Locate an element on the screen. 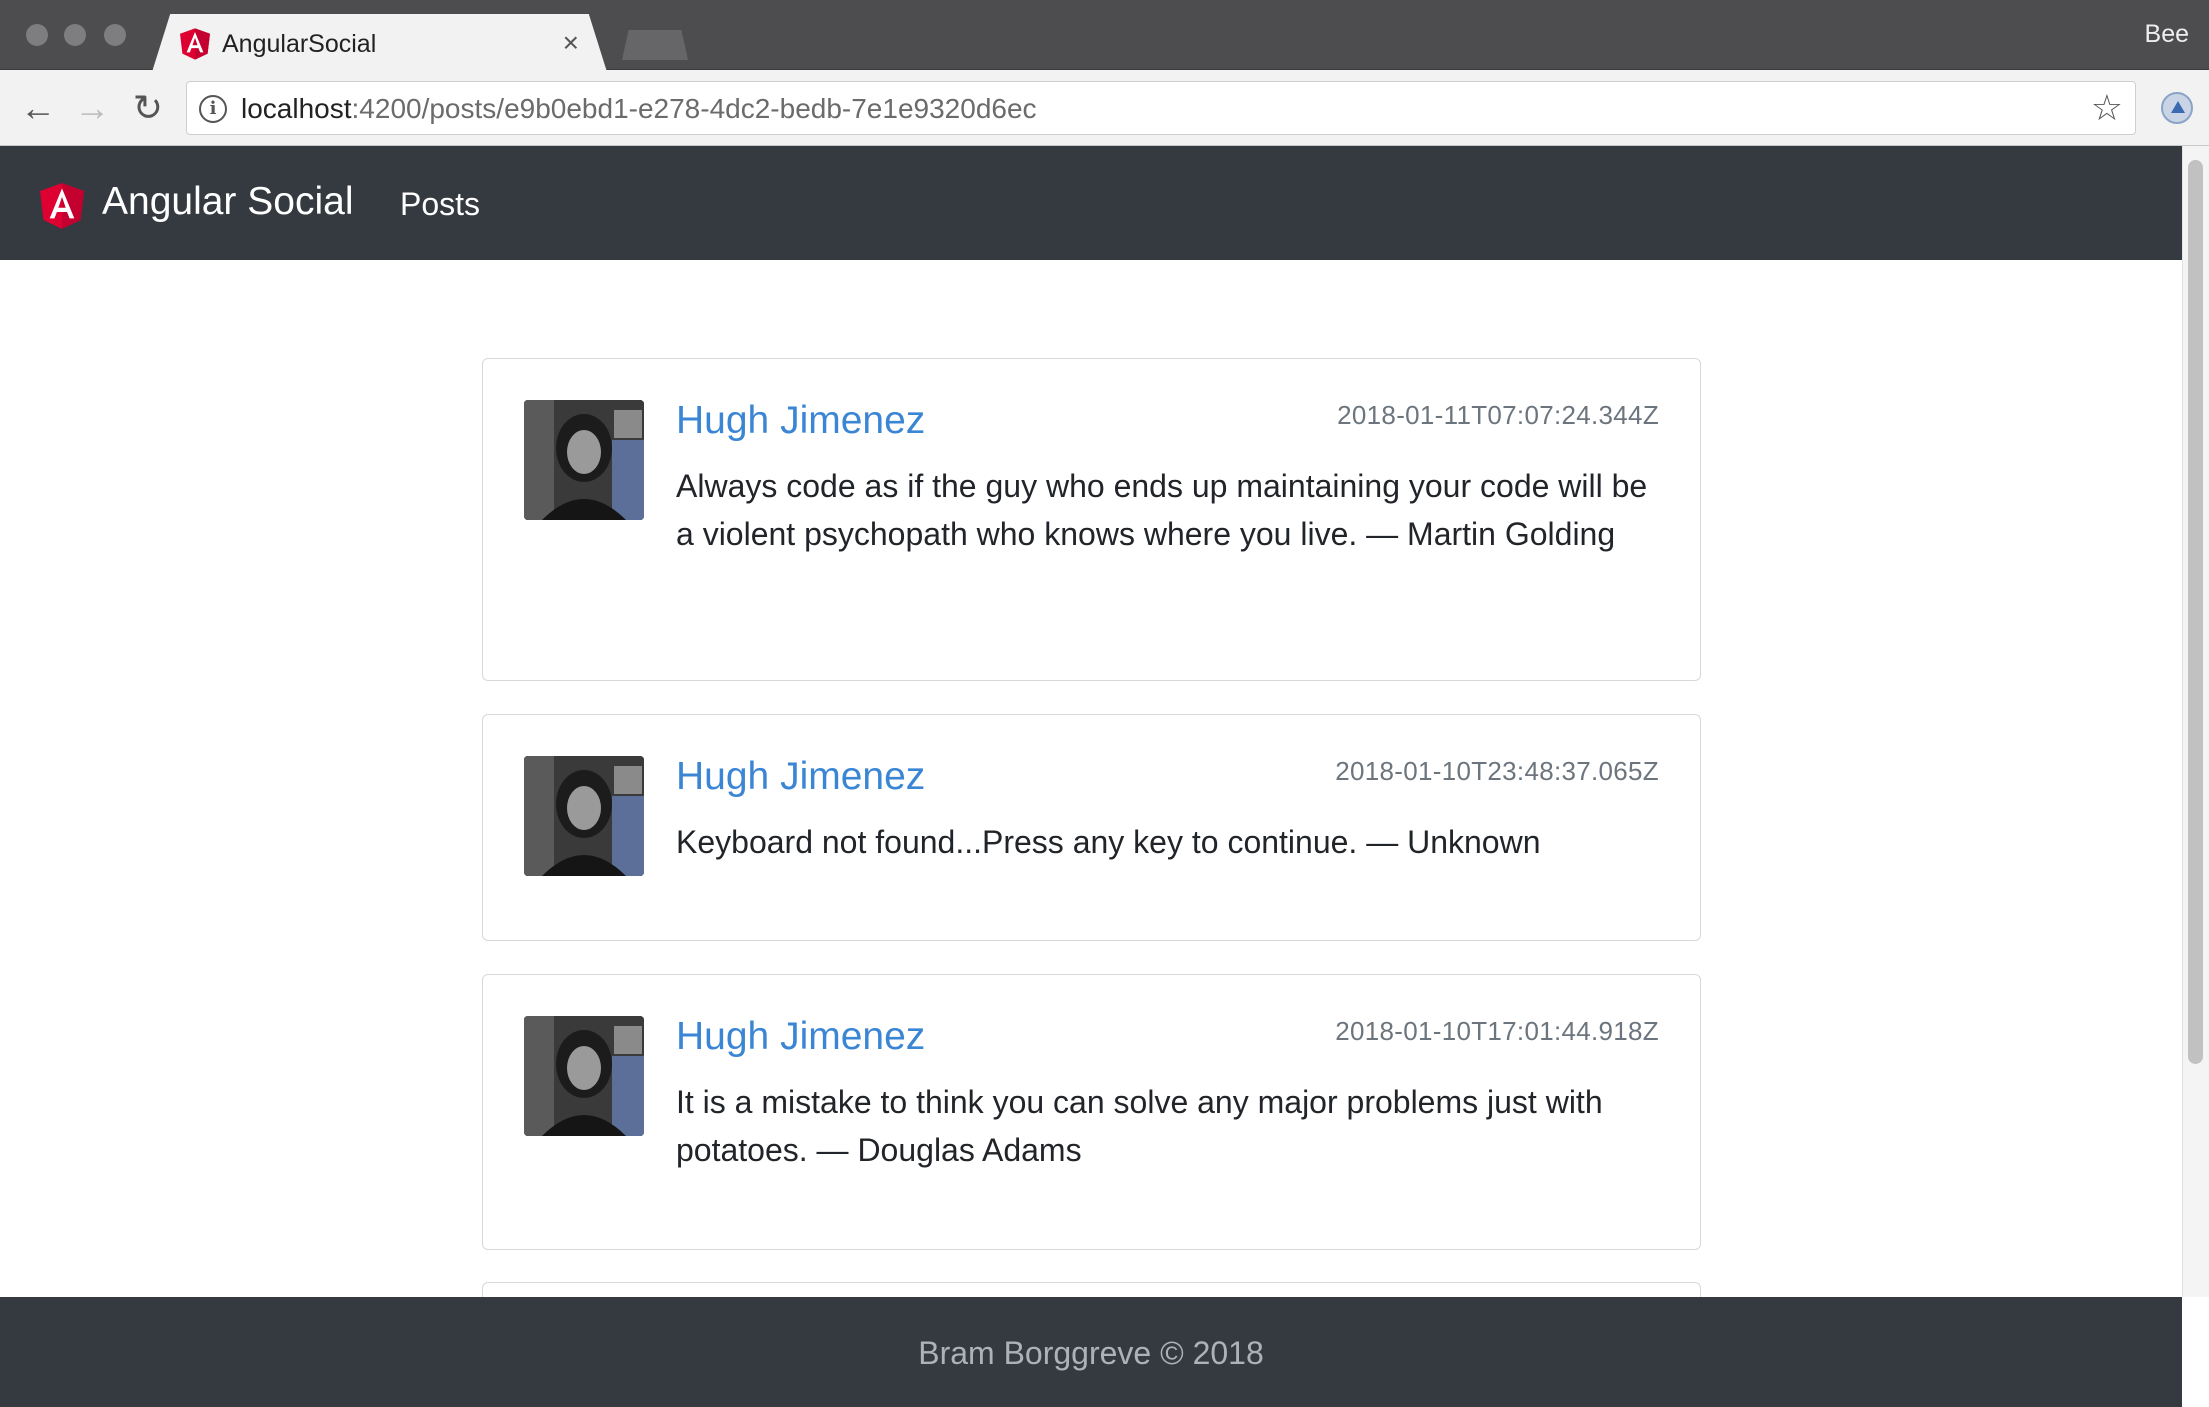 The image size is (2209, 1407). forward-arrow-icon: → is located at coordinates (92, 108).